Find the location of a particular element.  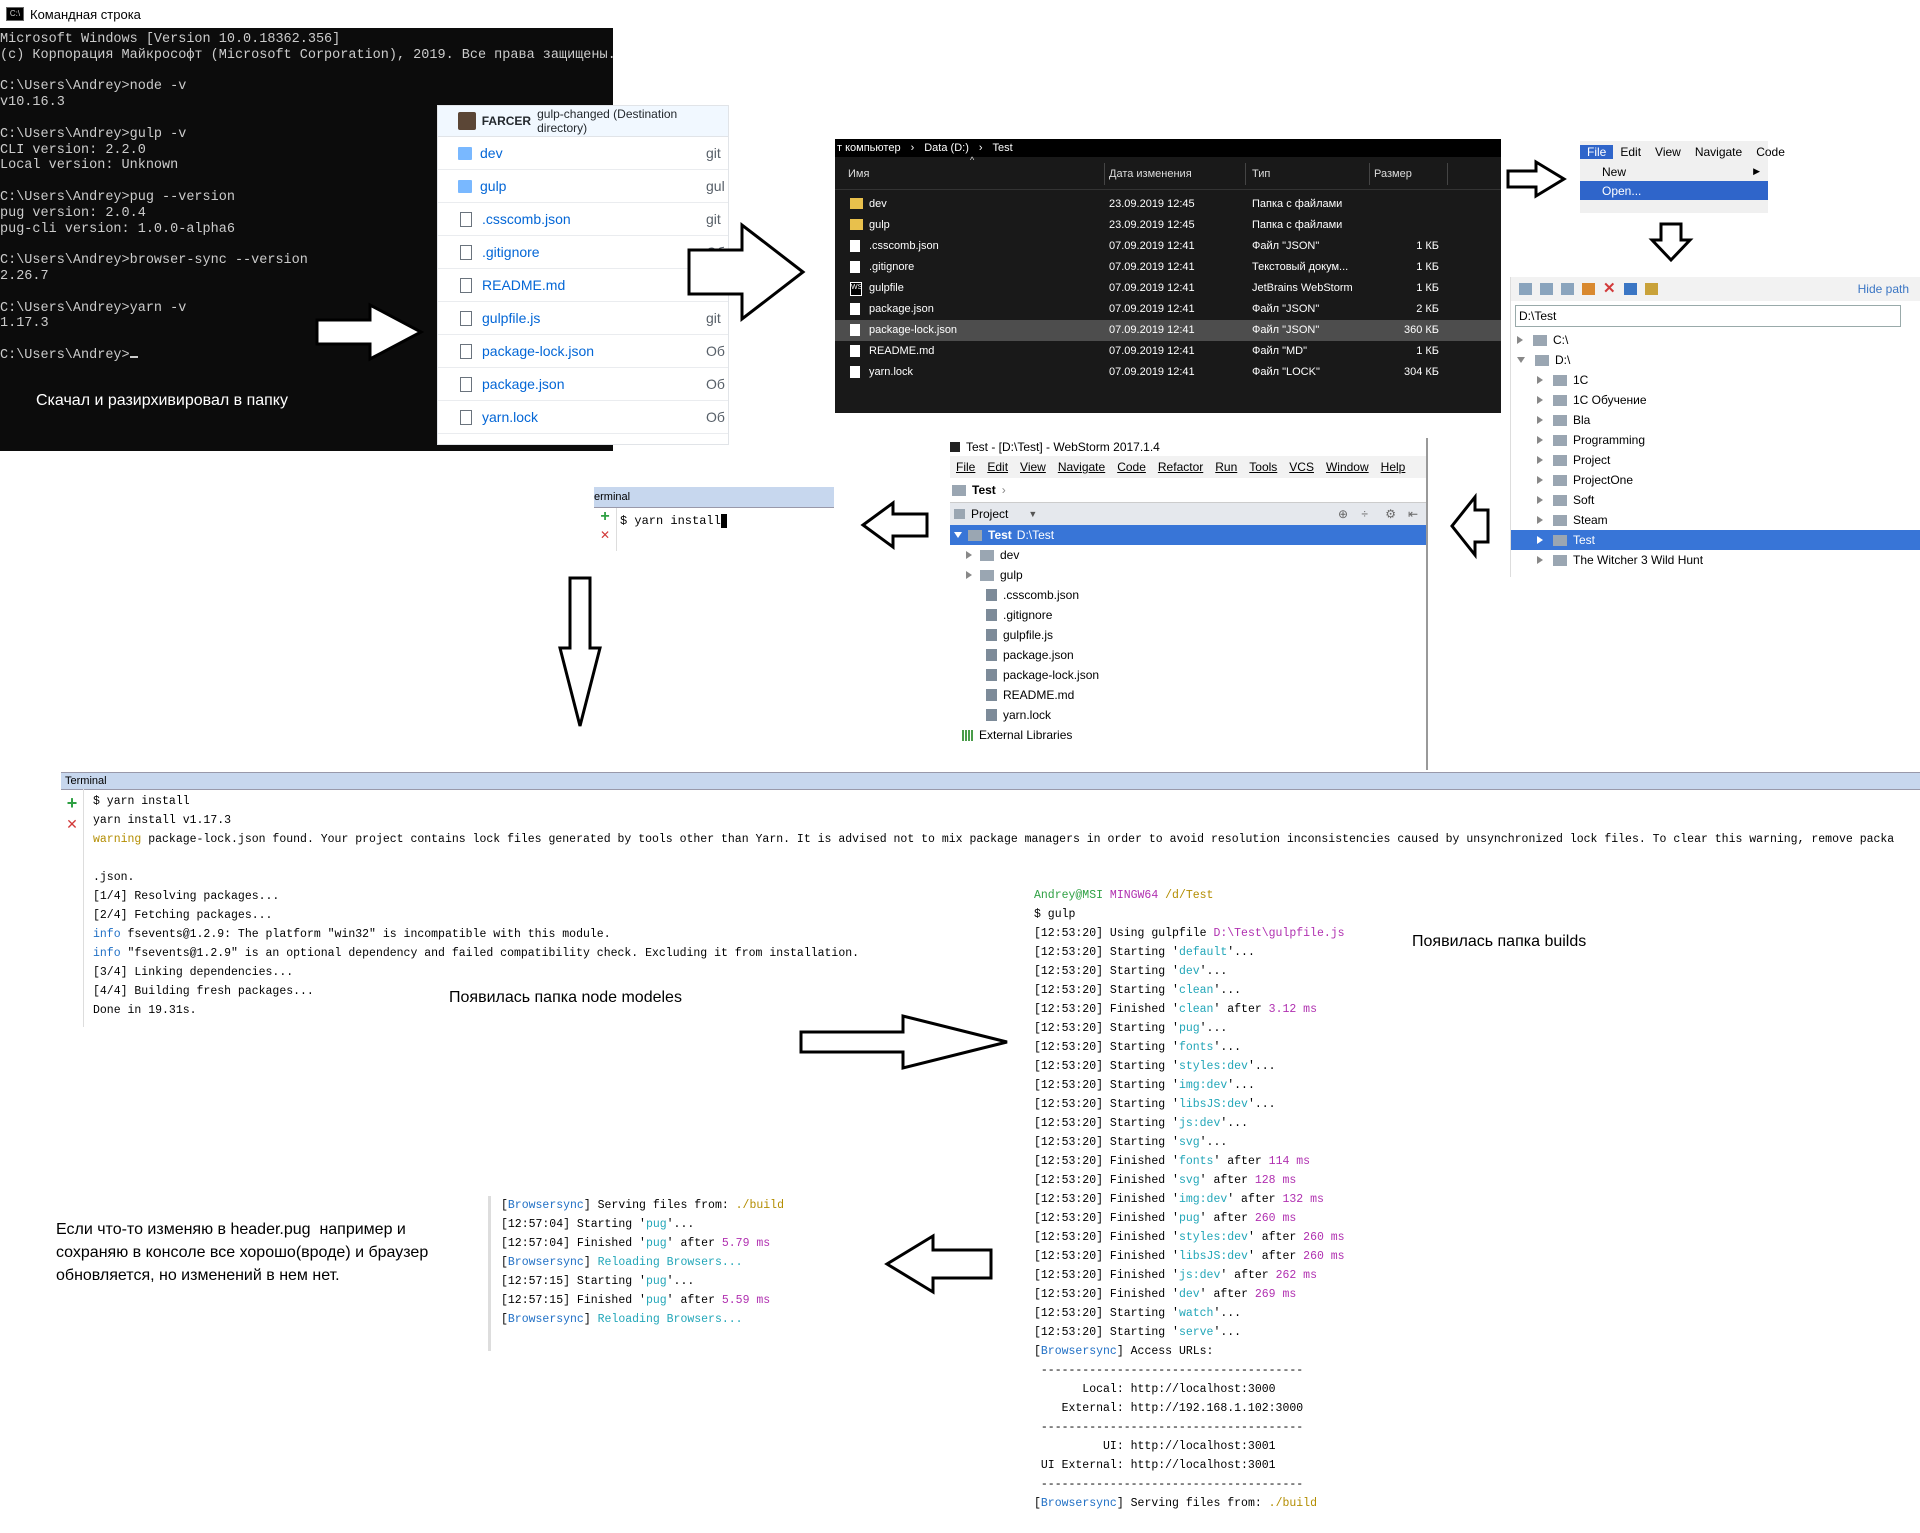

ws-menu-item: Edit is located at coordinates (997, 467).